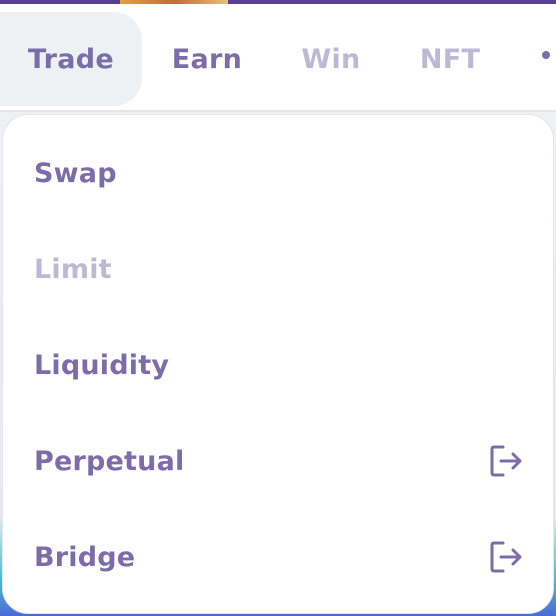 This screenshot has height=616, width=556. What do you see at coordinates (109, 461) in the screenshot?
I see `menu-item-label: Perpetual` at bounding box center [109, 461].